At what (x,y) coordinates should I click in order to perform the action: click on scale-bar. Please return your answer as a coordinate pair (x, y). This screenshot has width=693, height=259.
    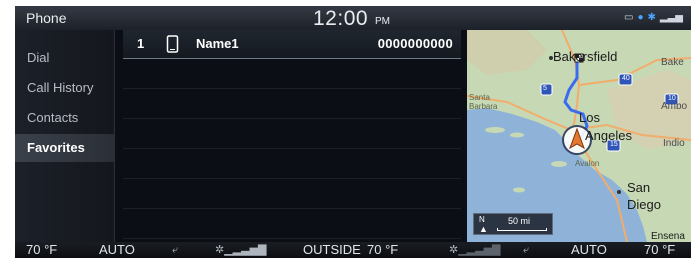
    Looking at the image, I should click on (522, 229).